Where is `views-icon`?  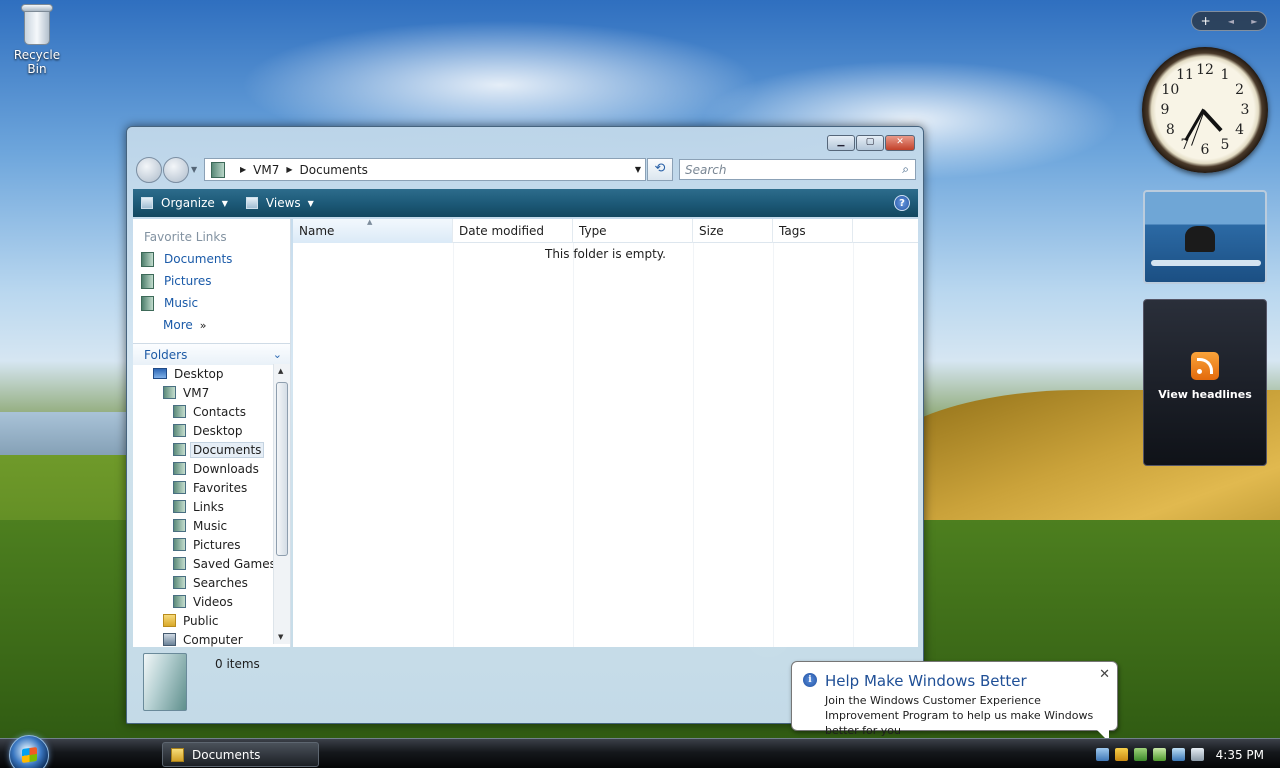 views-icon is located at coordinates (251, 203).